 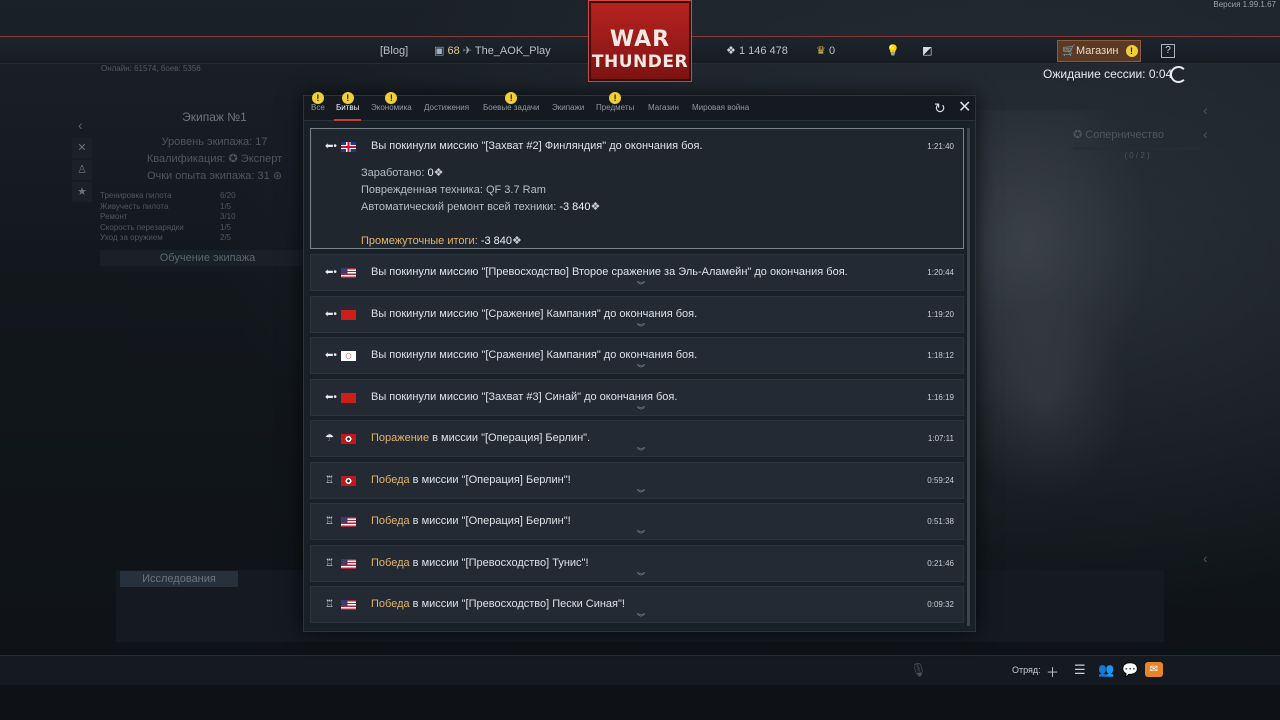 I want to click on tools-icon: ✕, so click(x=82, y=148).